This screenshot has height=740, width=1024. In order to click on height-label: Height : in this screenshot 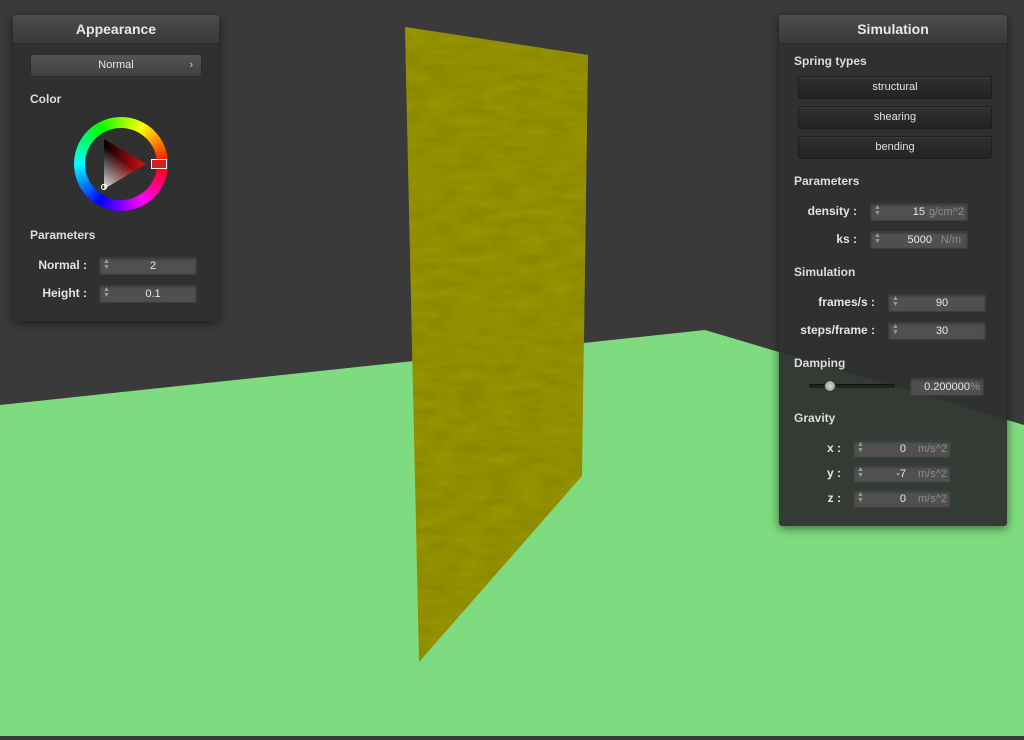, I will do `click(64, 293)`.